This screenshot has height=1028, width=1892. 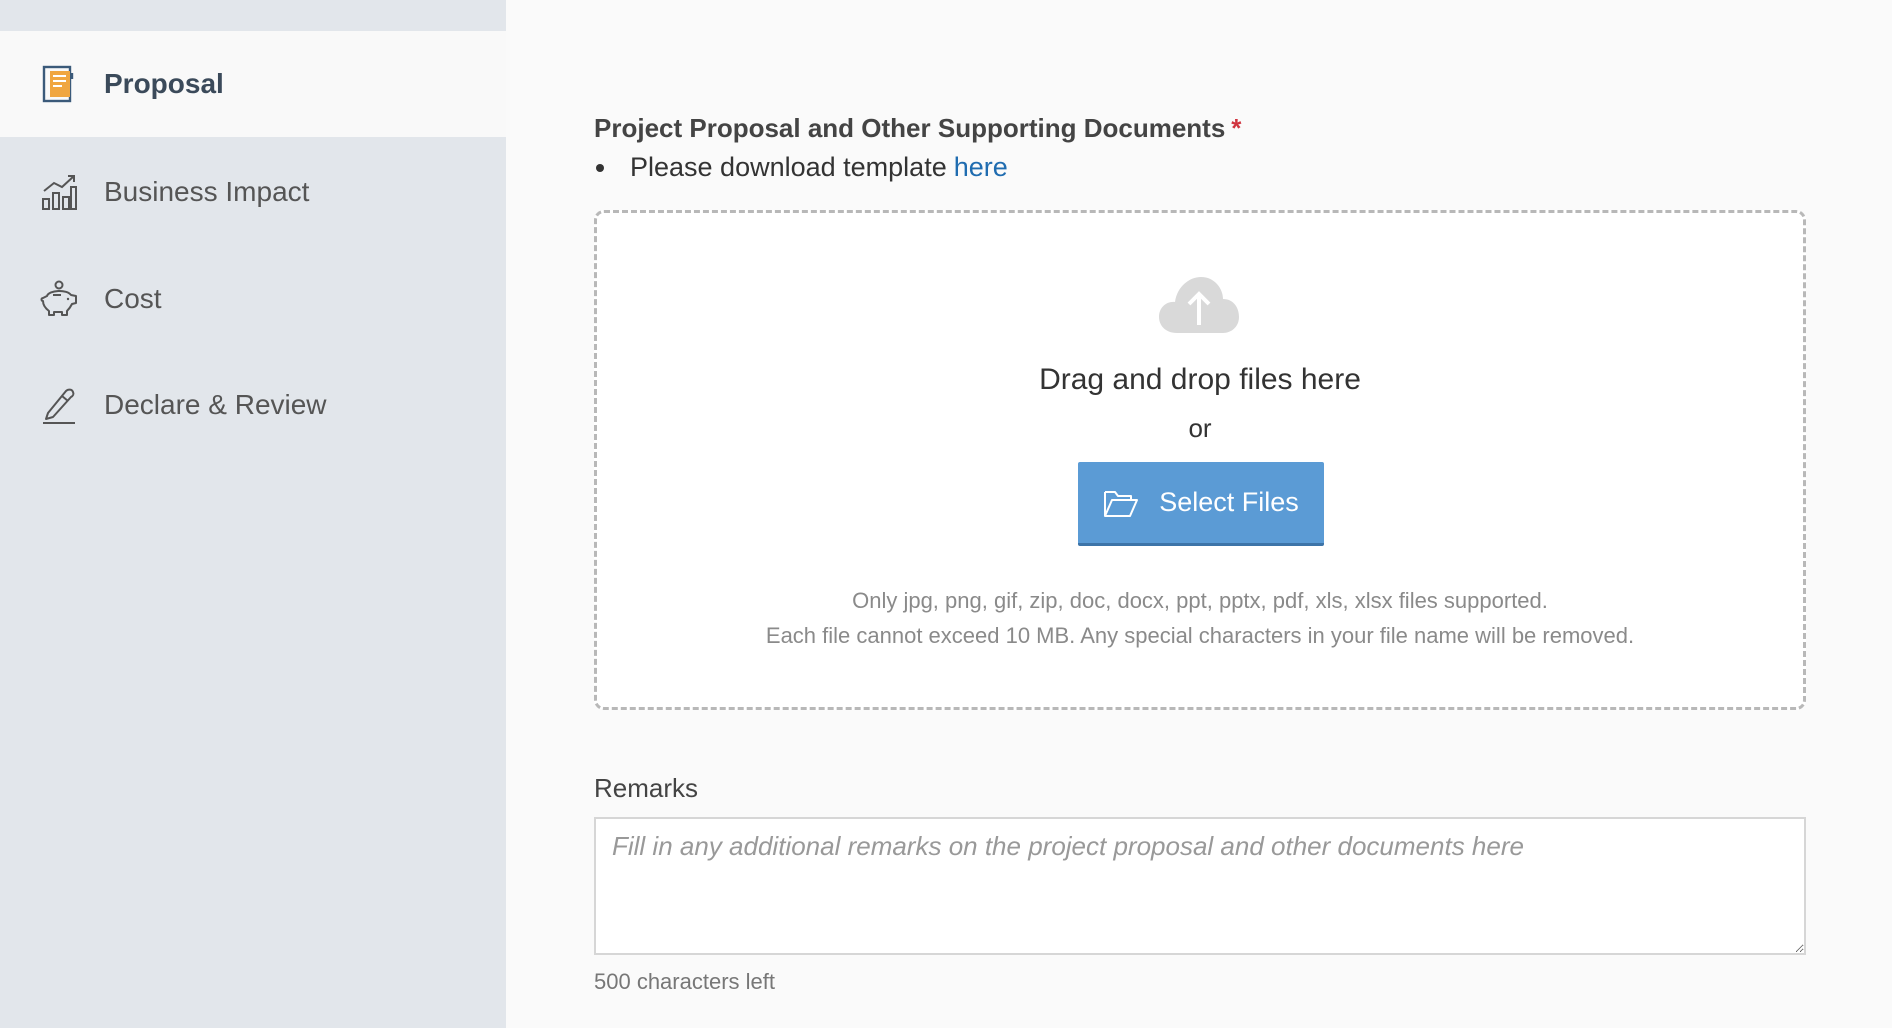 What do you see at coordinates (646, 788) in the screenshot?
I see `remarks-label: Remarks` at bounding box center [646, 788].